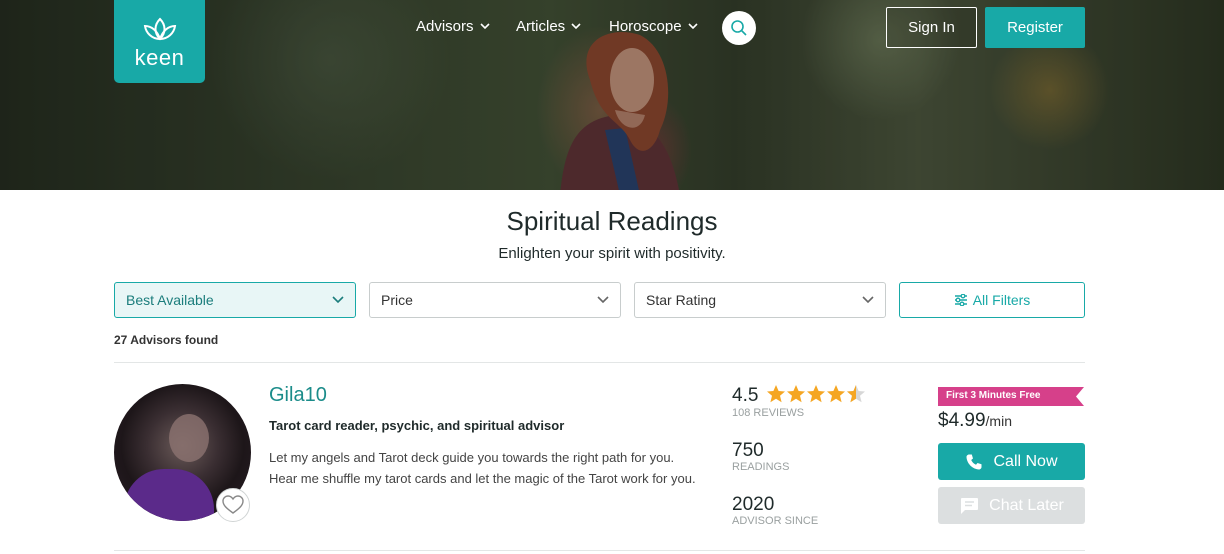  I want to click on search-button, so click(739, 28).